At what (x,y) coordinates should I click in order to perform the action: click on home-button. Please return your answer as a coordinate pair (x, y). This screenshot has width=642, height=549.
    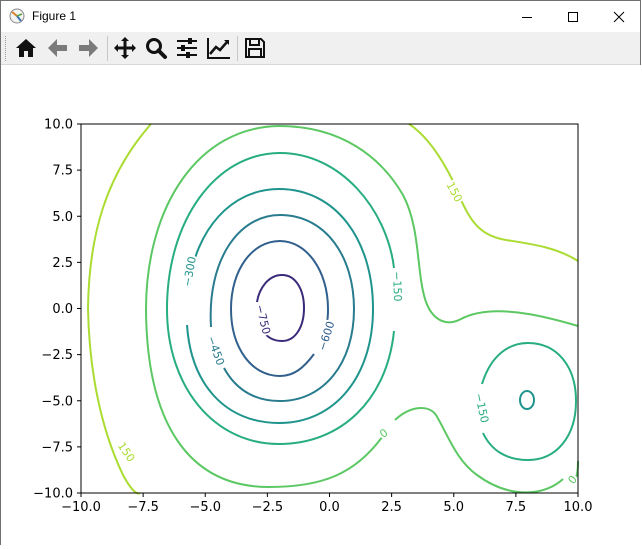
    Looking at the image, I should click on (26, 48).